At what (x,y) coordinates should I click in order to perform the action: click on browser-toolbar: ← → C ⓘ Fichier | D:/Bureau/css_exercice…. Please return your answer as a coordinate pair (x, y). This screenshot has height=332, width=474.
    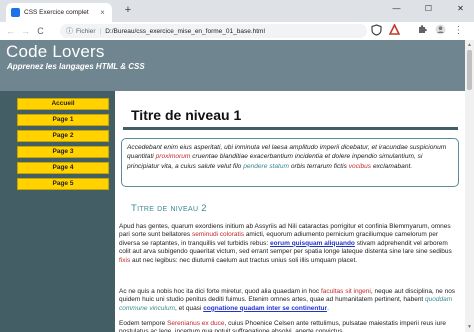
    Looking at the image, I should click on (237, 31).